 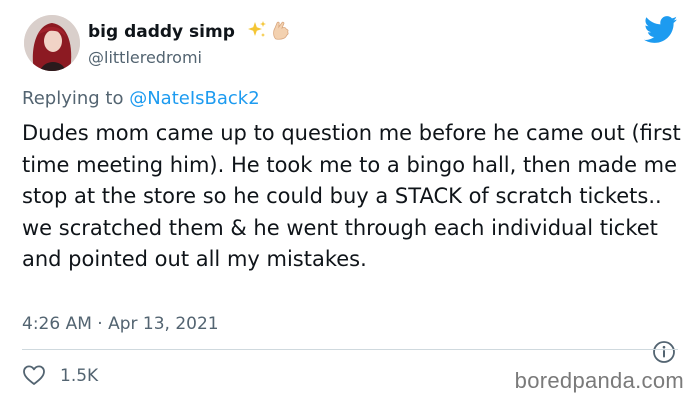 I want to click on replying-to: Replying to @NateIsBack2, so click(x=141, y=98).